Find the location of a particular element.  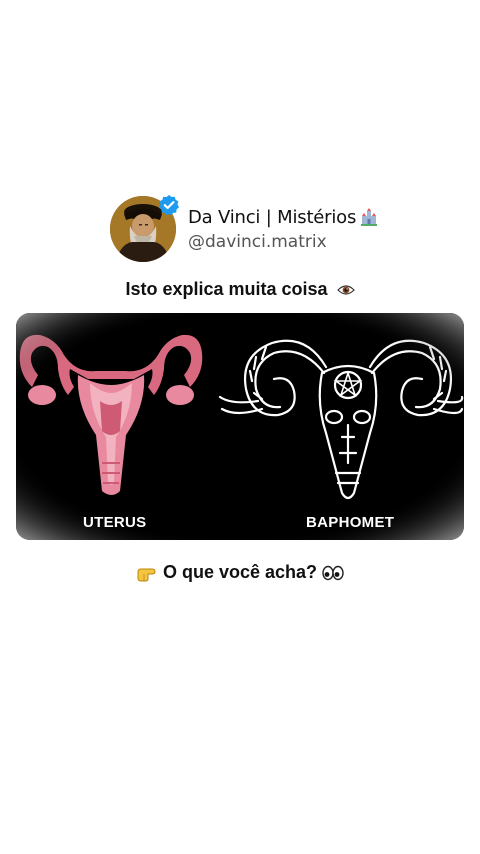

post-headline: Isto explica muita coisa is located at coordinates (240, 289).